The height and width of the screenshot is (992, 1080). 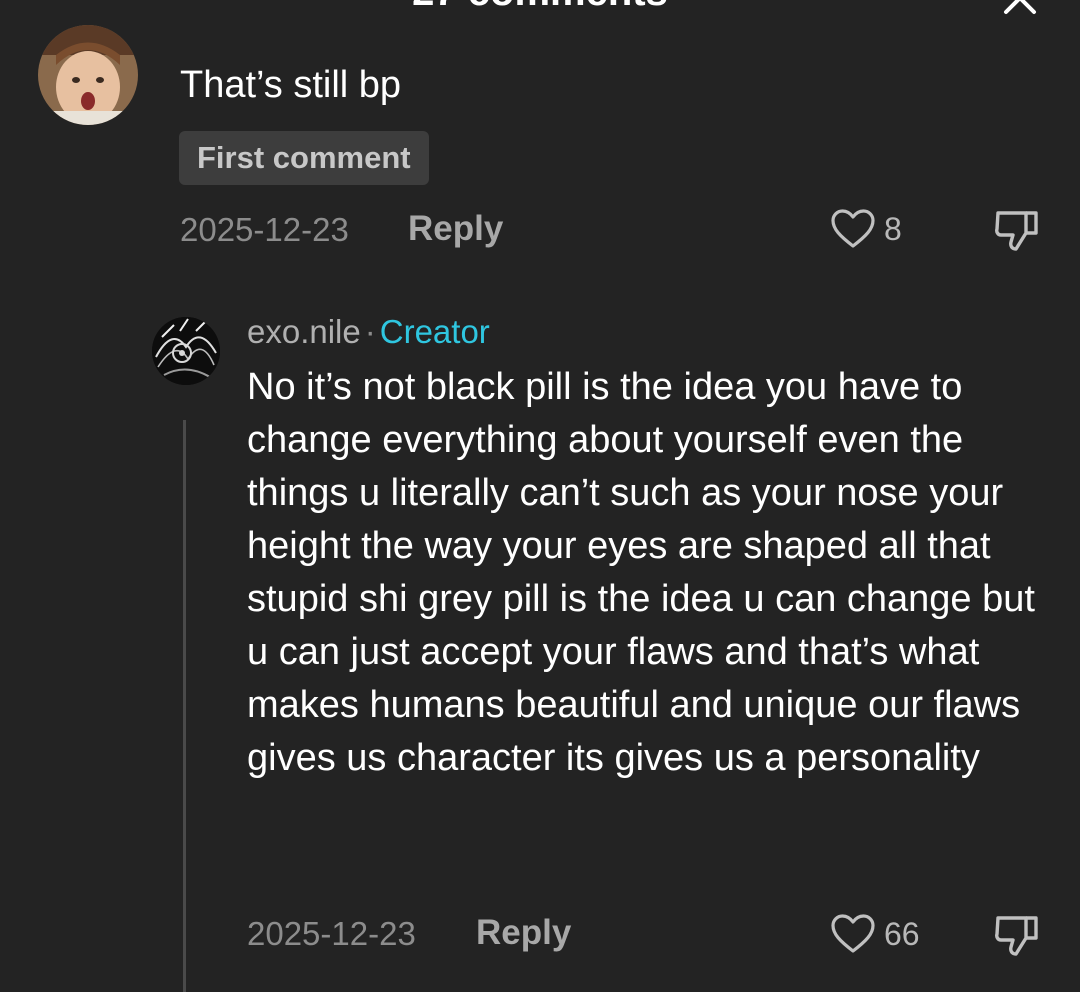 I want to click on comment-date: 2025-12-23, so click(x=264, y=229).